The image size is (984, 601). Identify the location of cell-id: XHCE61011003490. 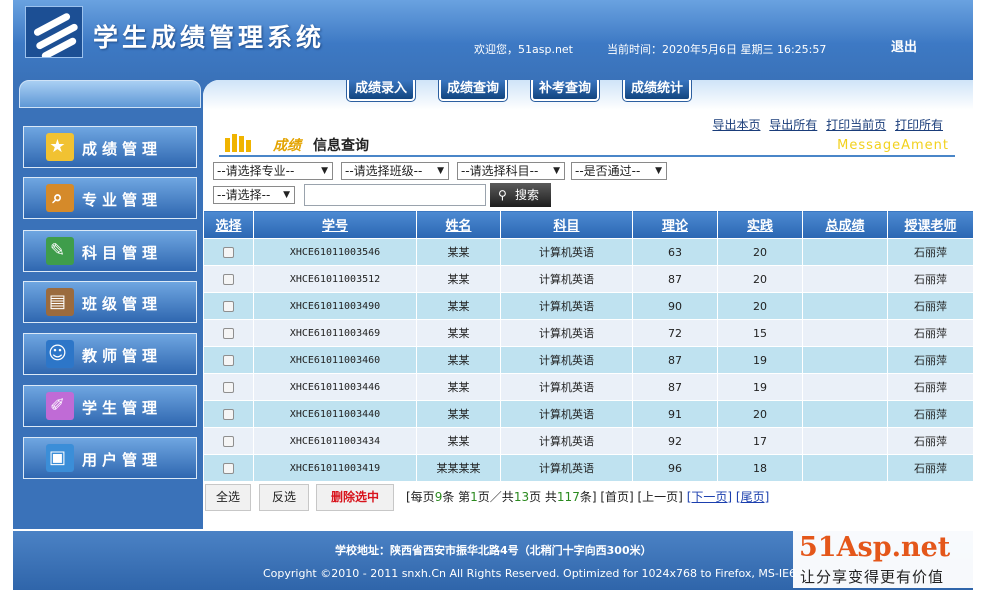
(335, 306).